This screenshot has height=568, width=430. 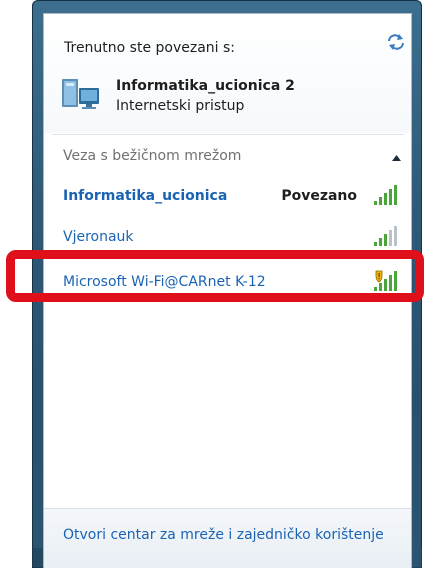 What do you see at coordinates (145, 196) in the screenshot?
I see `network-name: Informatika_ucionica` at bounding box center [145, 196].